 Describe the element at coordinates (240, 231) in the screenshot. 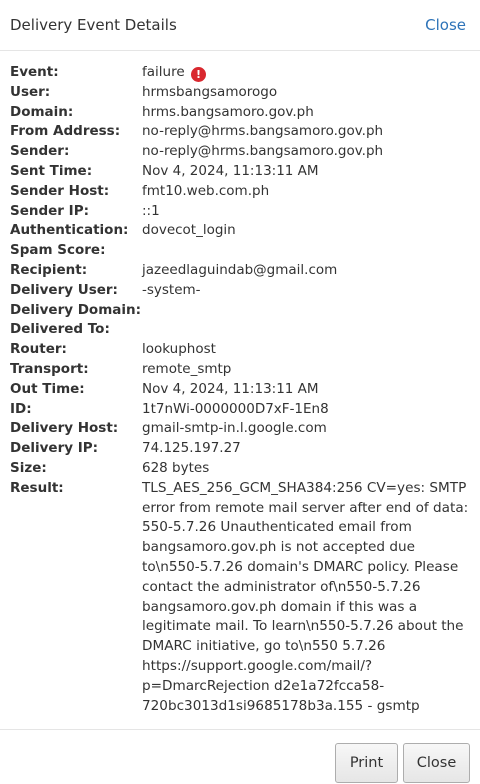

I see `detail-row-authentication: Authentication: dovecot_login` at that location.